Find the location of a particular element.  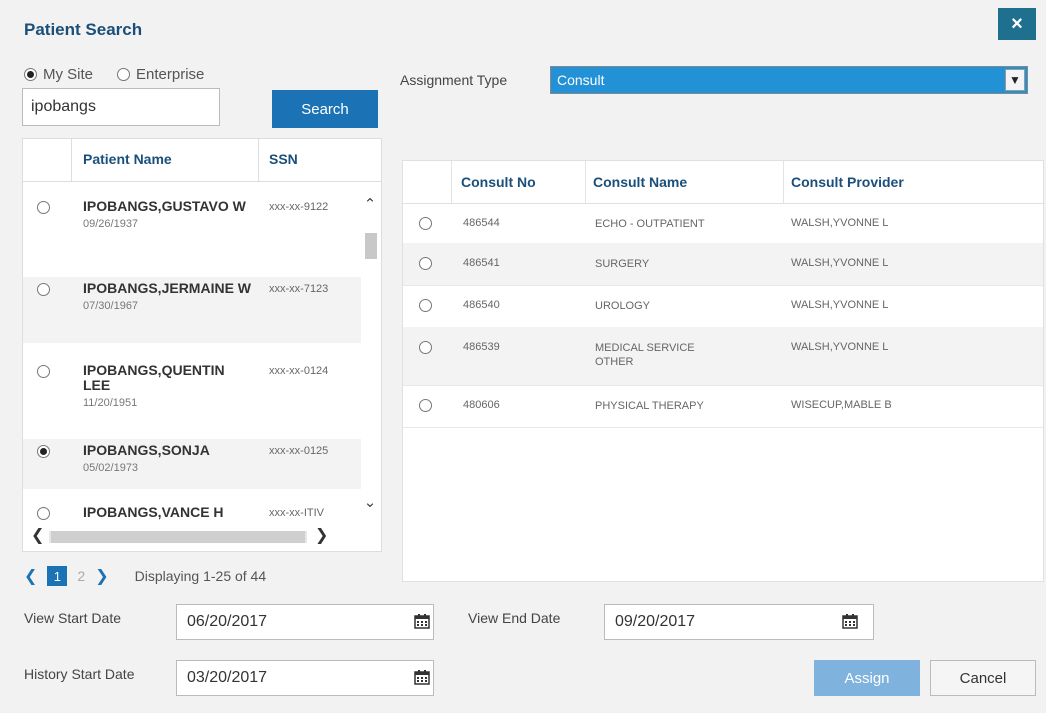

view-end-date-input is located at coordinates (739, 622).